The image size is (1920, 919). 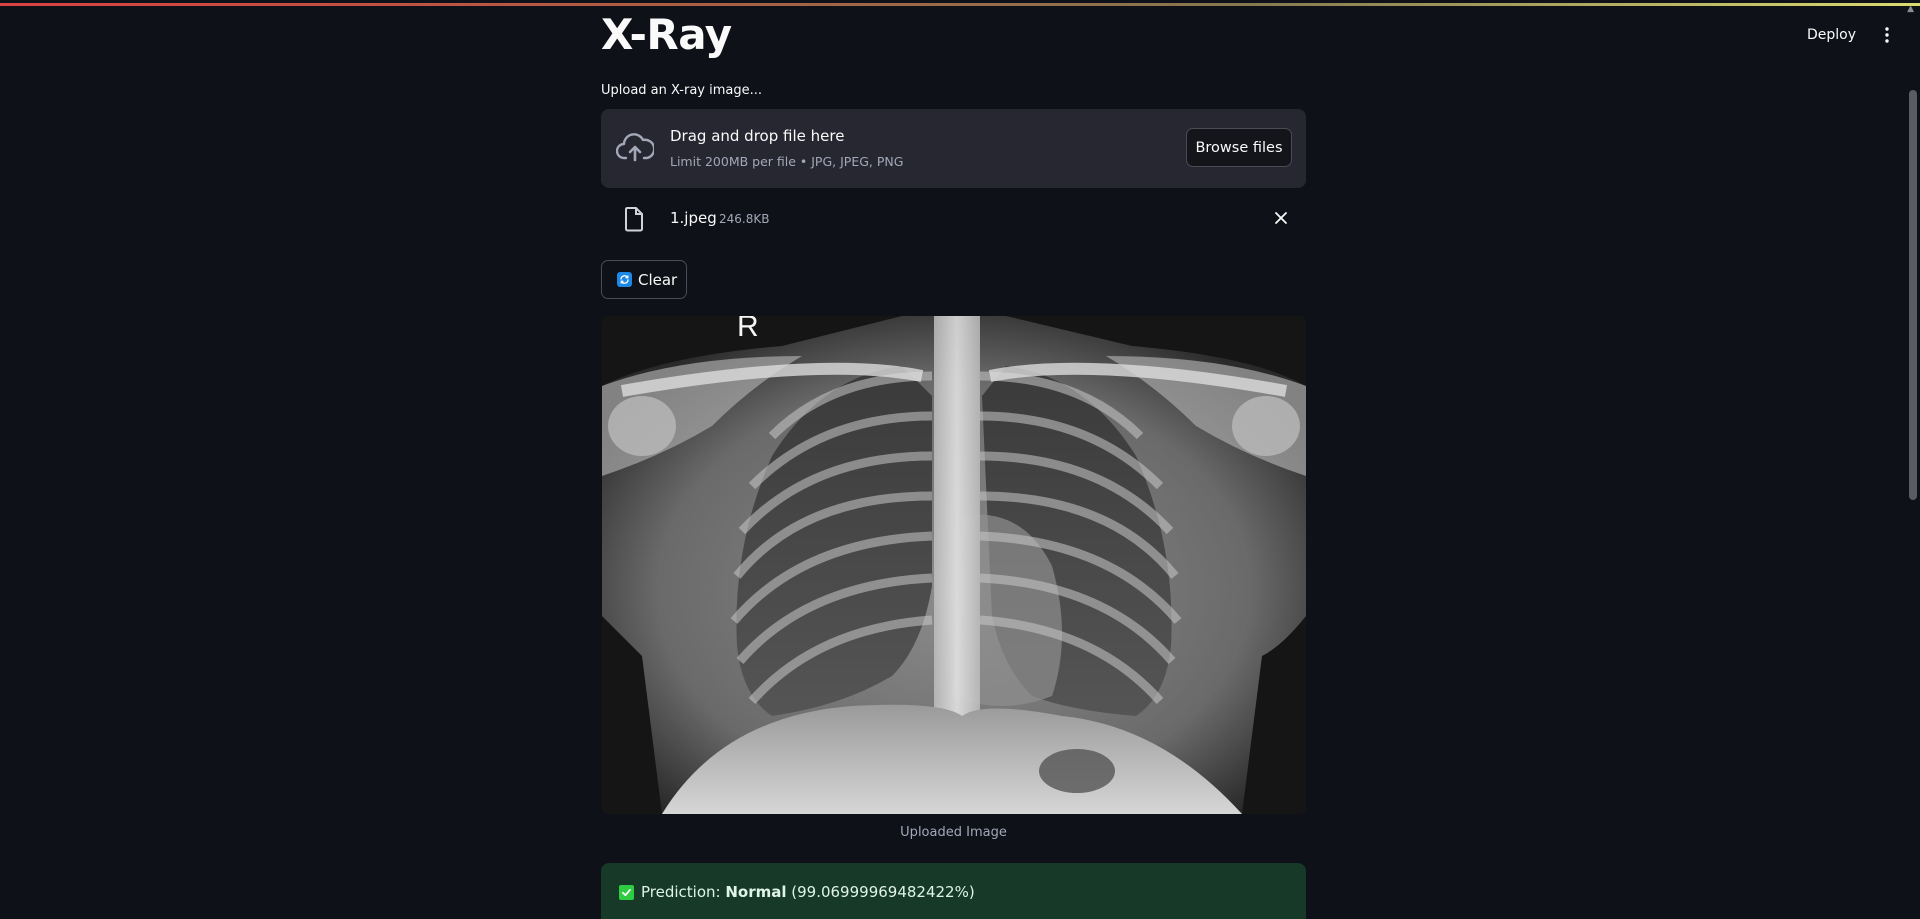 I want to click on xray-marker-letter: R, so click(x=748, y=329).